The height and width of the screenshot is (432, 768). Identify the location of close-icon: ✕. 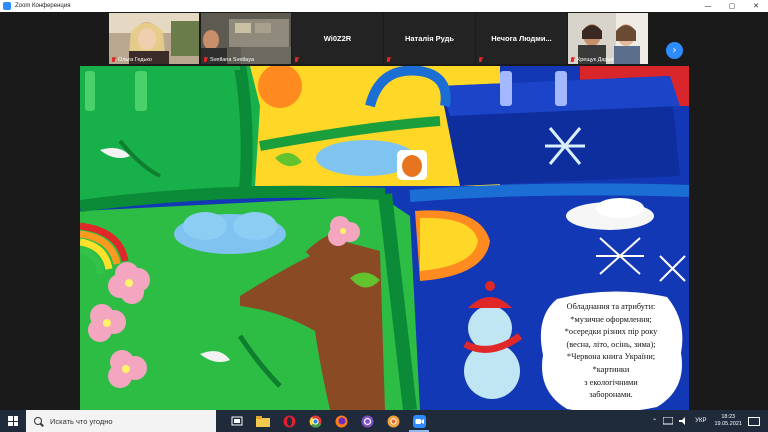
(756, 6).